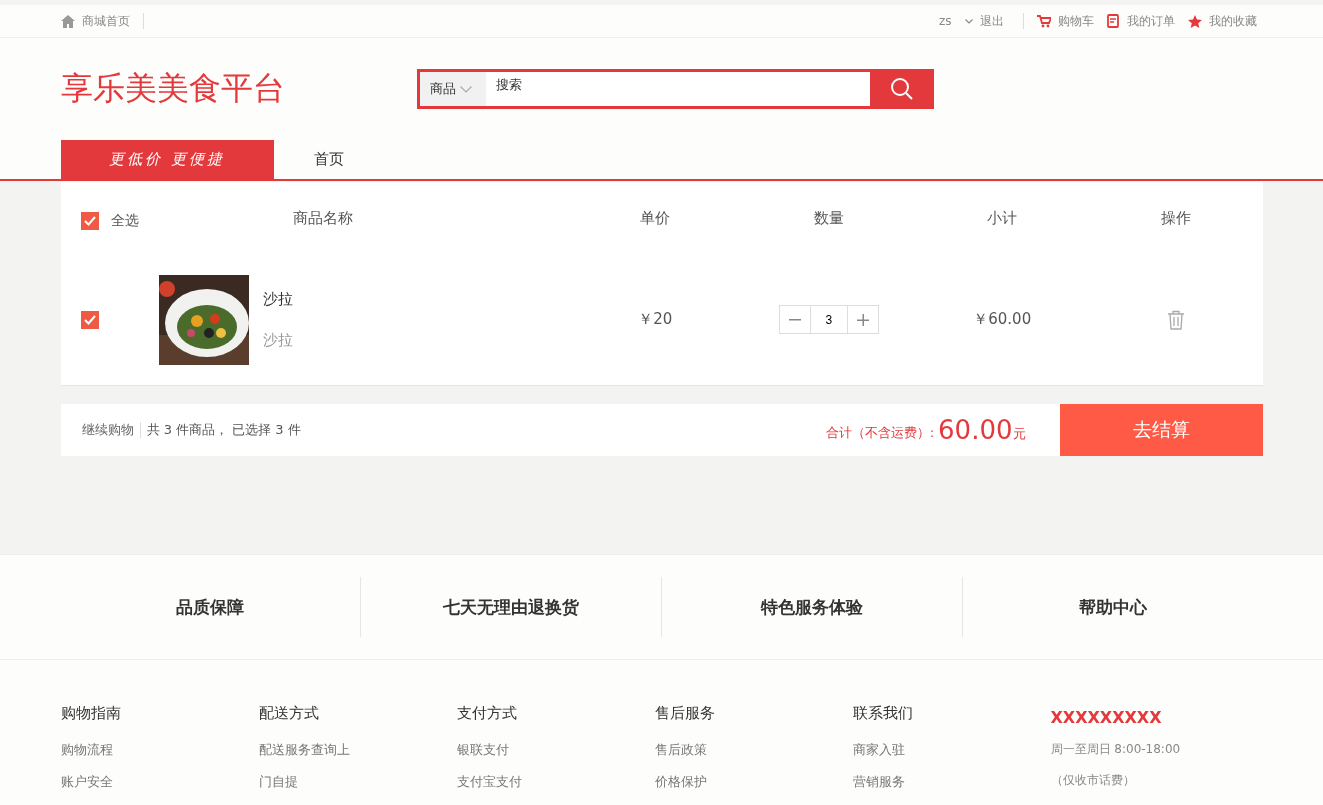  Describe the element at coordinates (555, 782) in the screenshot. I see `footer-link: 支付宝支付` at that location.